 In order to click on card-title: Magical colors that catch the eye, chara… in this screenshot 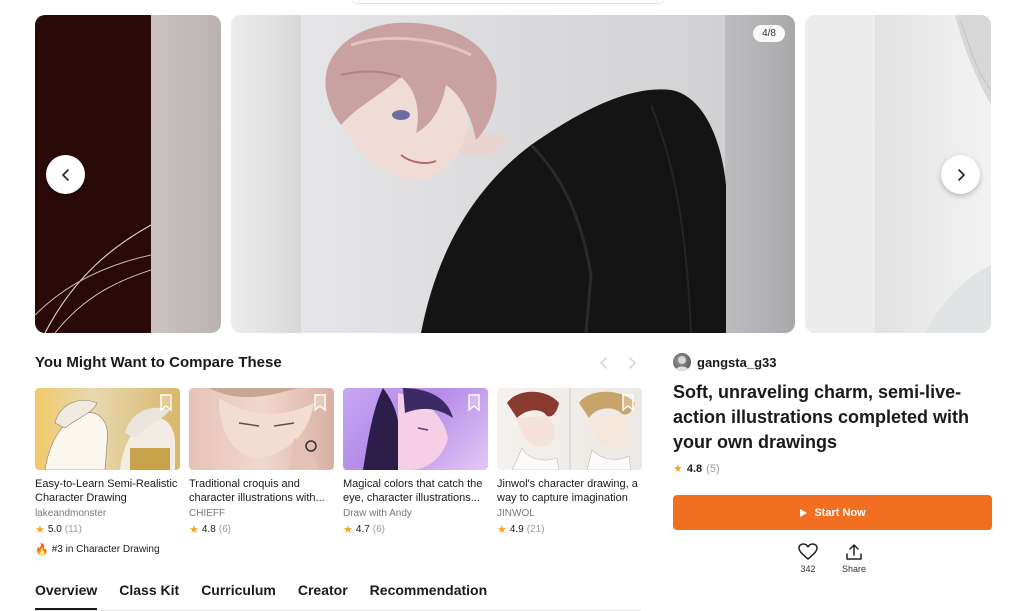, I will do `click(413, 491)`.